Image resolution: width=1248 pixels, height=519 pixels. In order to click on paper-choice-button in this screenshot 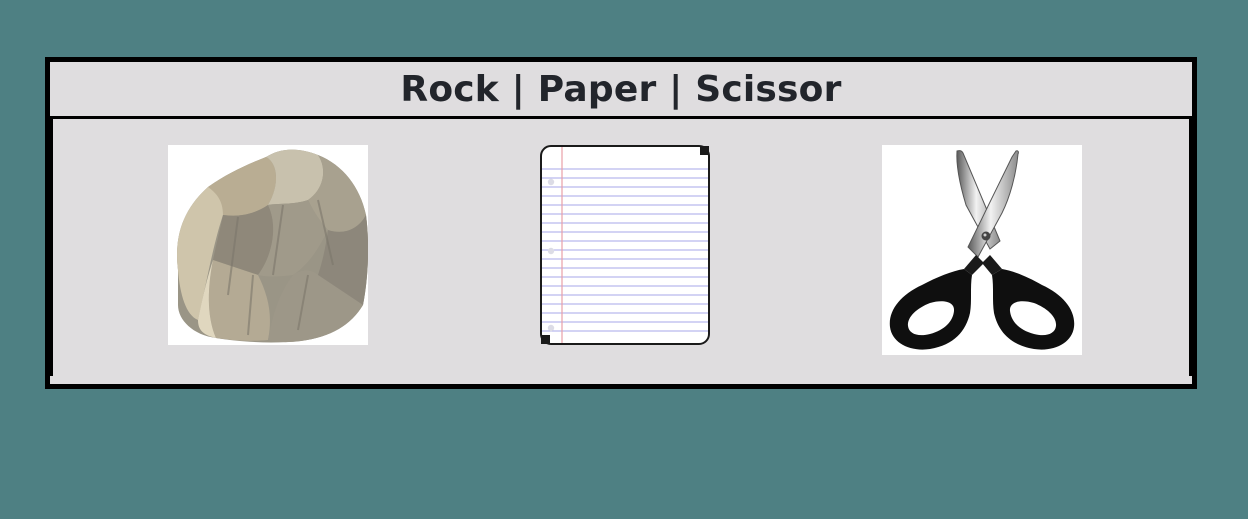, I will do `click(625, 245)`.